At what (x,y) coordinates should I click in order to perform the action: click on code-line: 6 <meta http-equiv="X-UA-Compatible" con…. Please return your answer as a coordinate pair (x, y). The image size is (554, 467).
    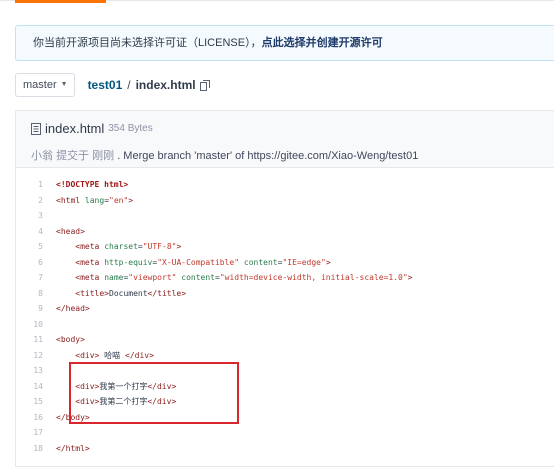
    Looking at the image, I should click on (214, 263).